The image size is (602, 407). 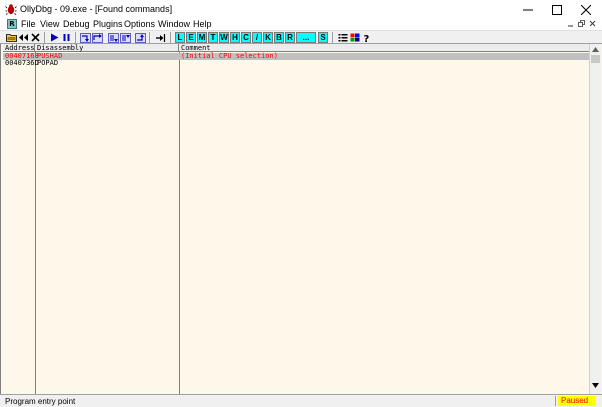 I want to click on trace-over-button, so click(x=125, y=37).